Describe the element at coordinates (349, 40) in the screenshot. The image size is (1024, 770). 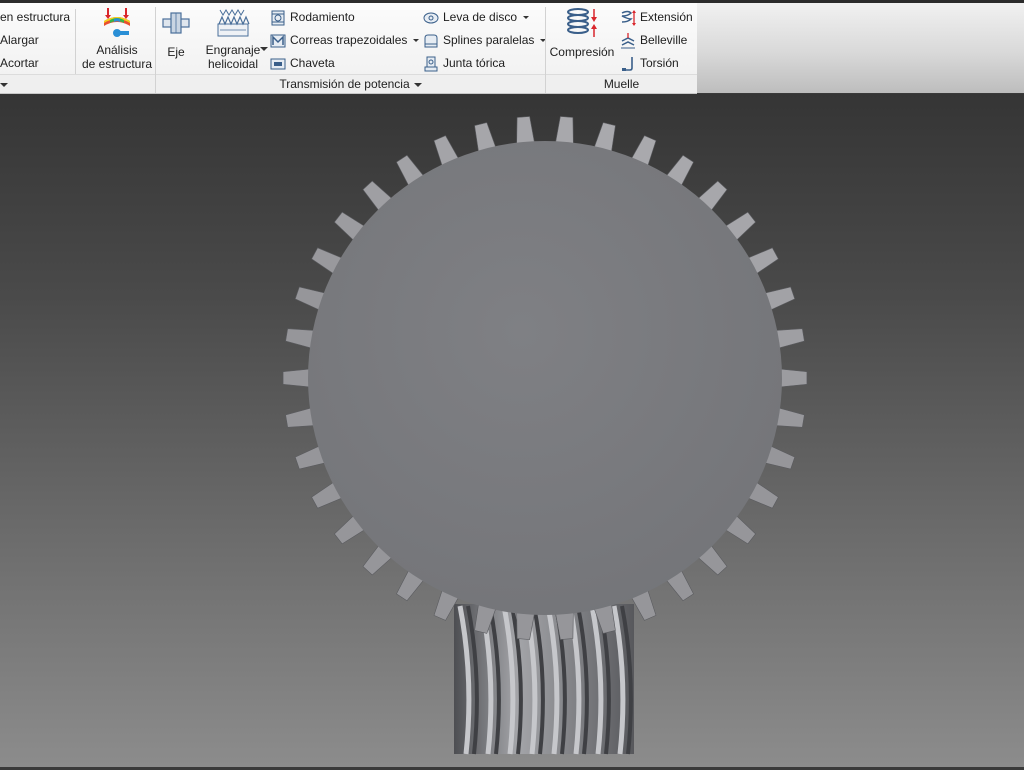
I see `v-belts-label: Correas trapezoidales` at that location.